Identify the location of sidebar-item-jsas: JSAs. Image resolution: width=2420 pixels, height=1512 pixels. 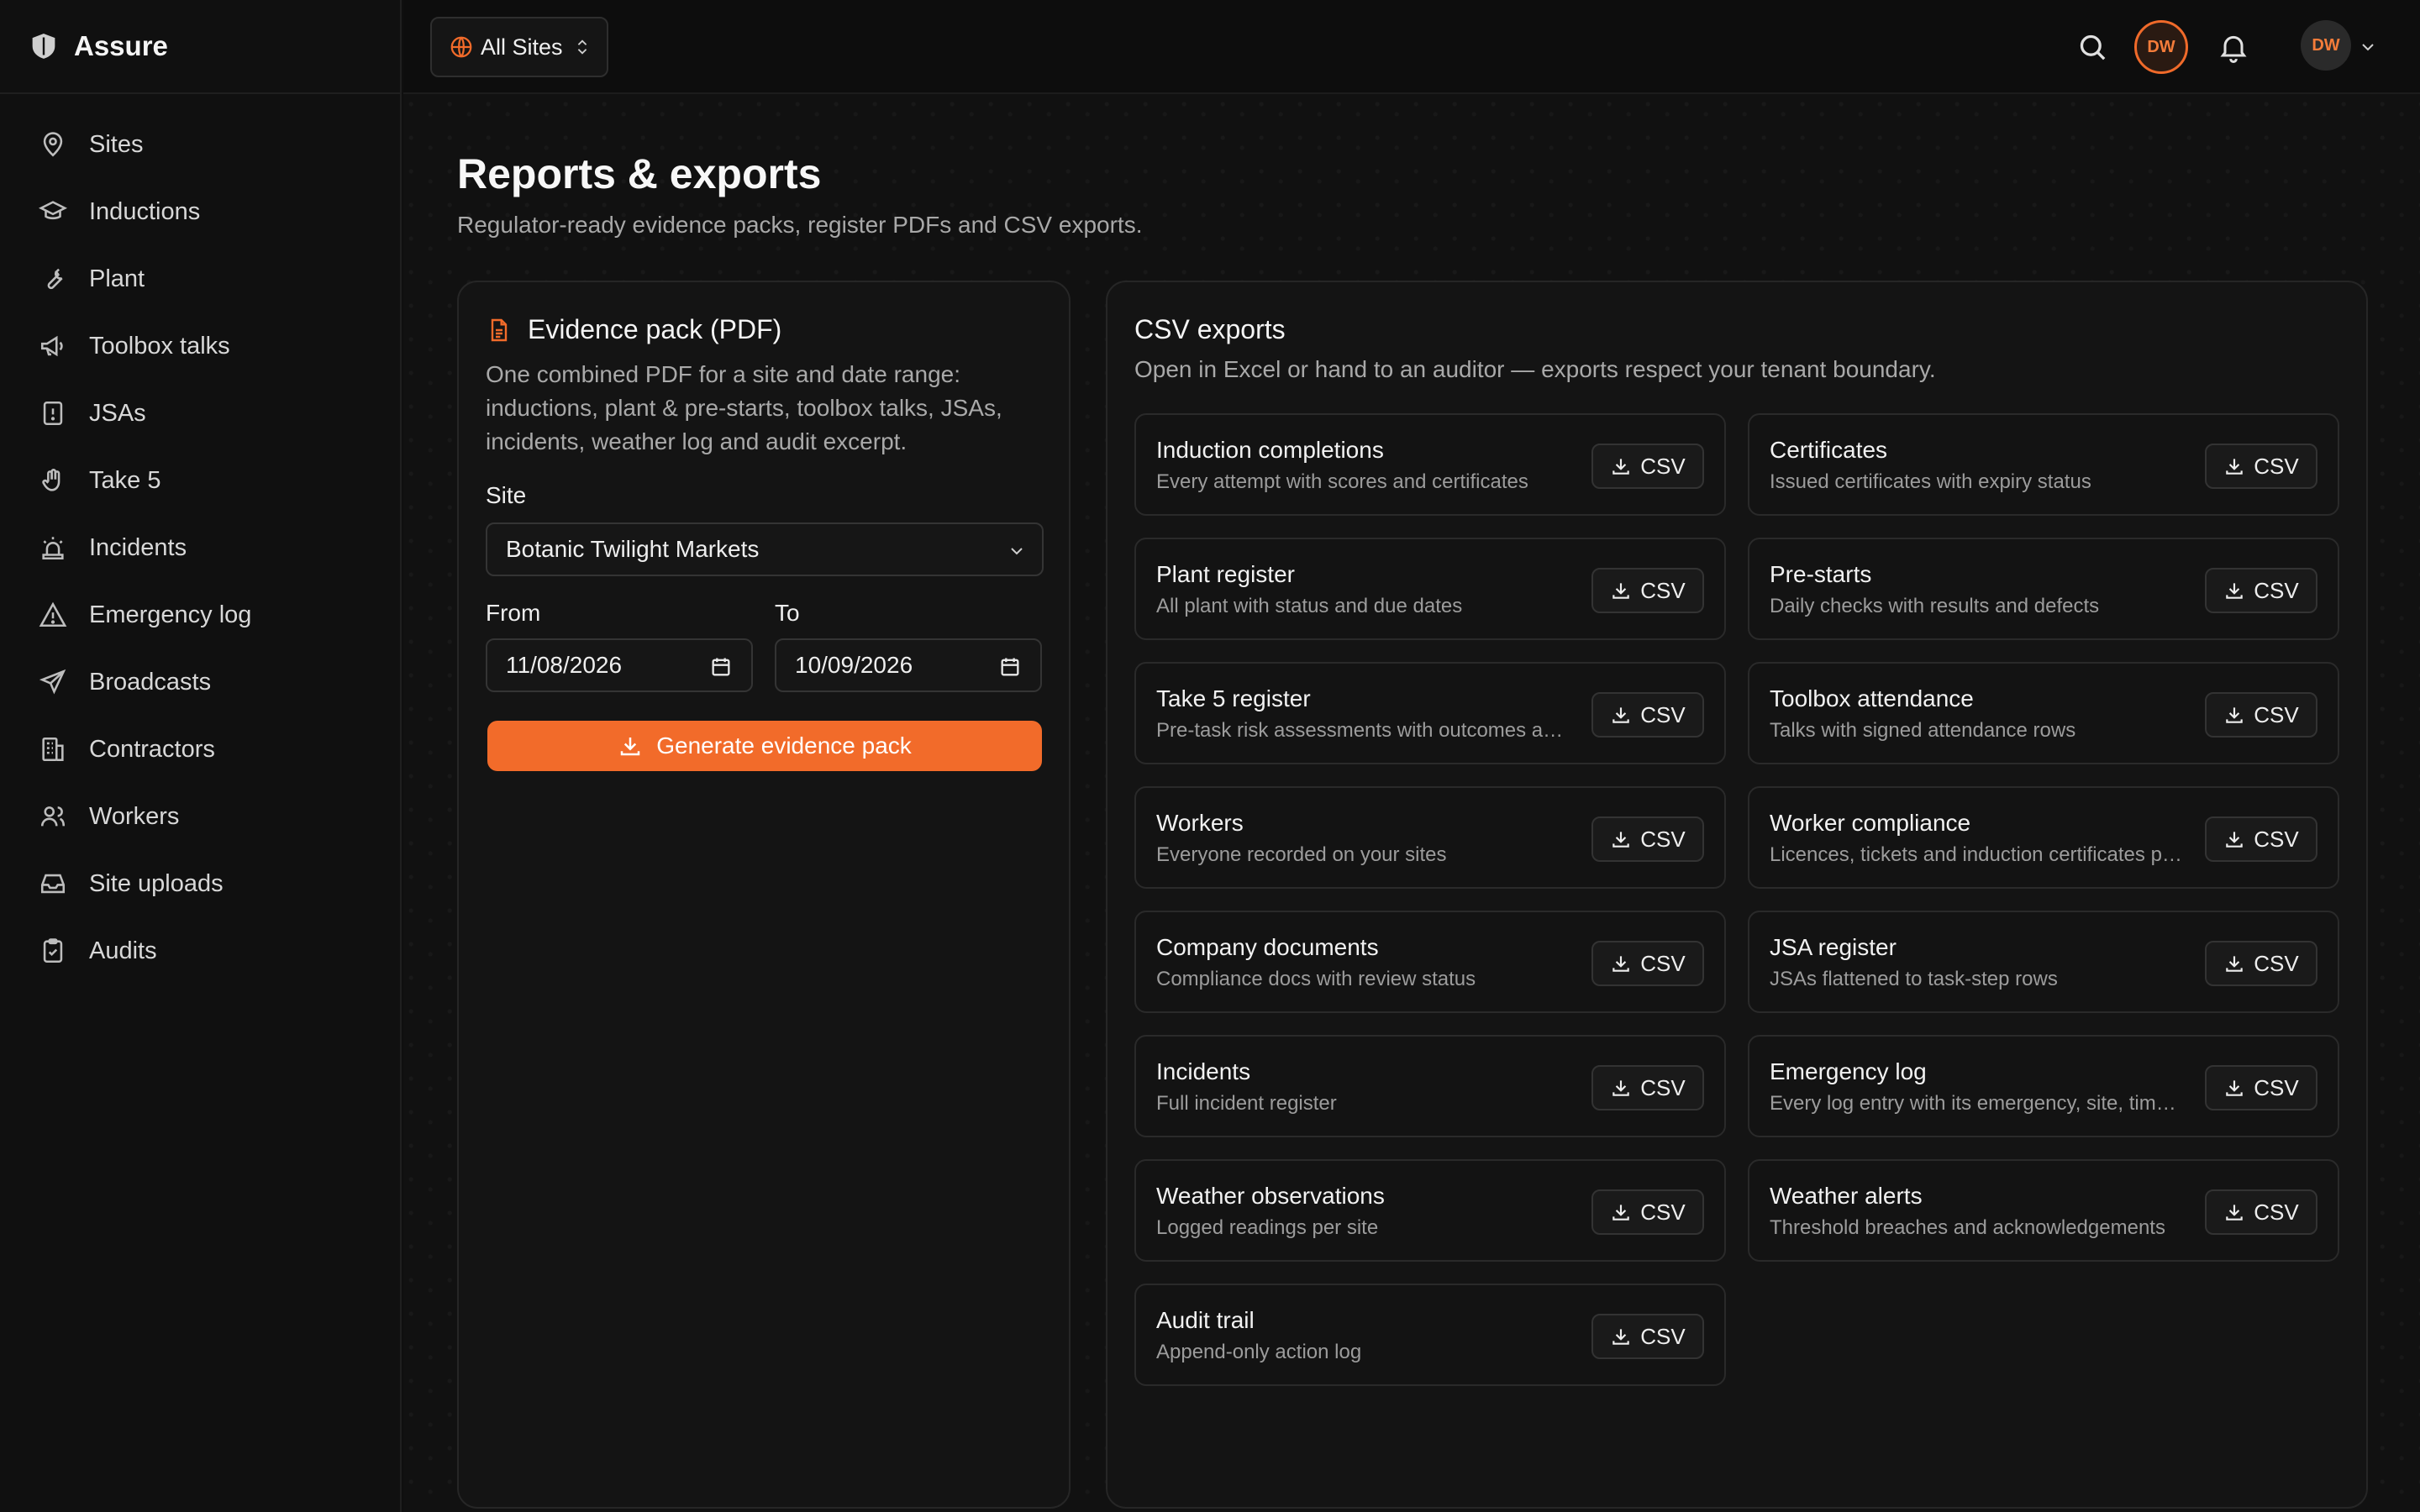
(200, 413).